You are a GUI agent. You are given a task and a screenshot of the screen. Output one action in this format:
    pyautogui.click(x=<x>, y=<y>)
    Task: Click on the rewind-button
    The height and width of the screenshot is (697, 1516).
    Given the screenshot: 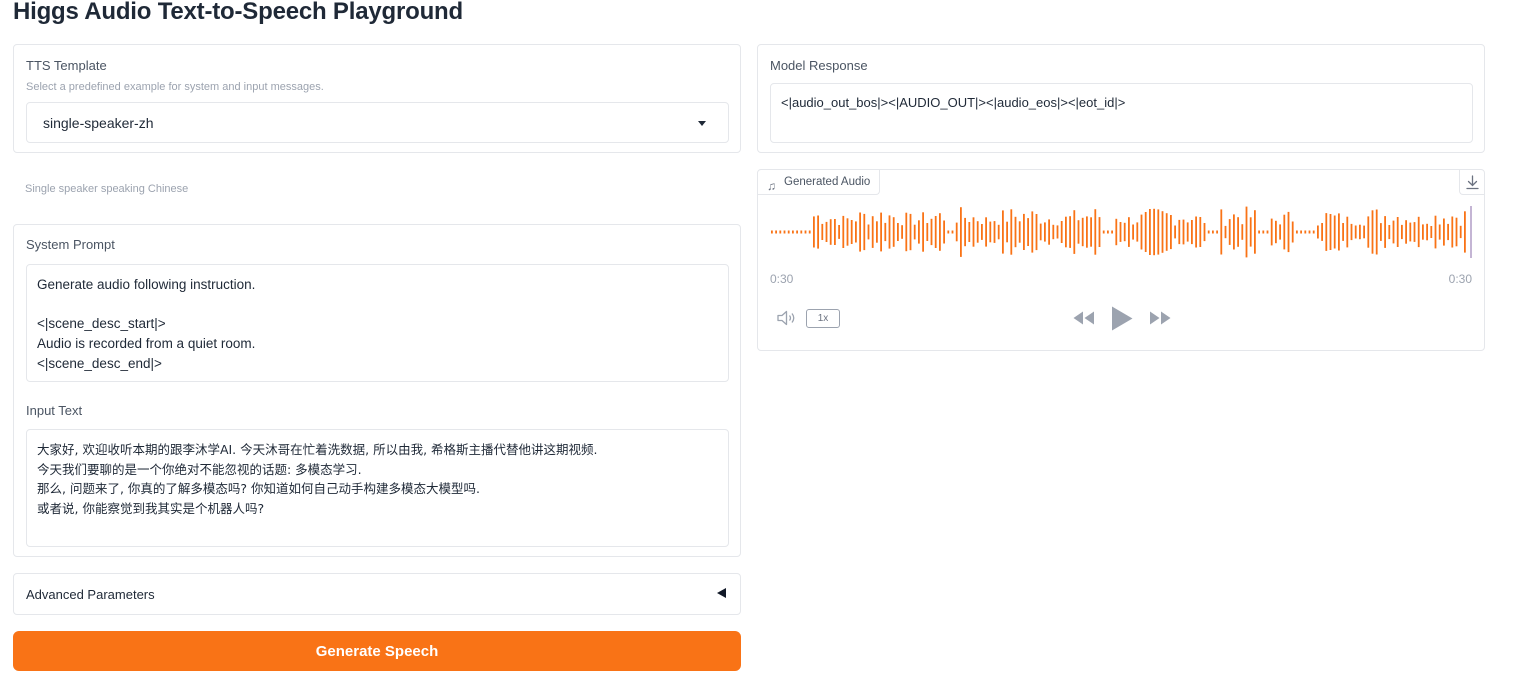 What is the action you would take?
    pyautogui.click(x=1084, y=318)
    